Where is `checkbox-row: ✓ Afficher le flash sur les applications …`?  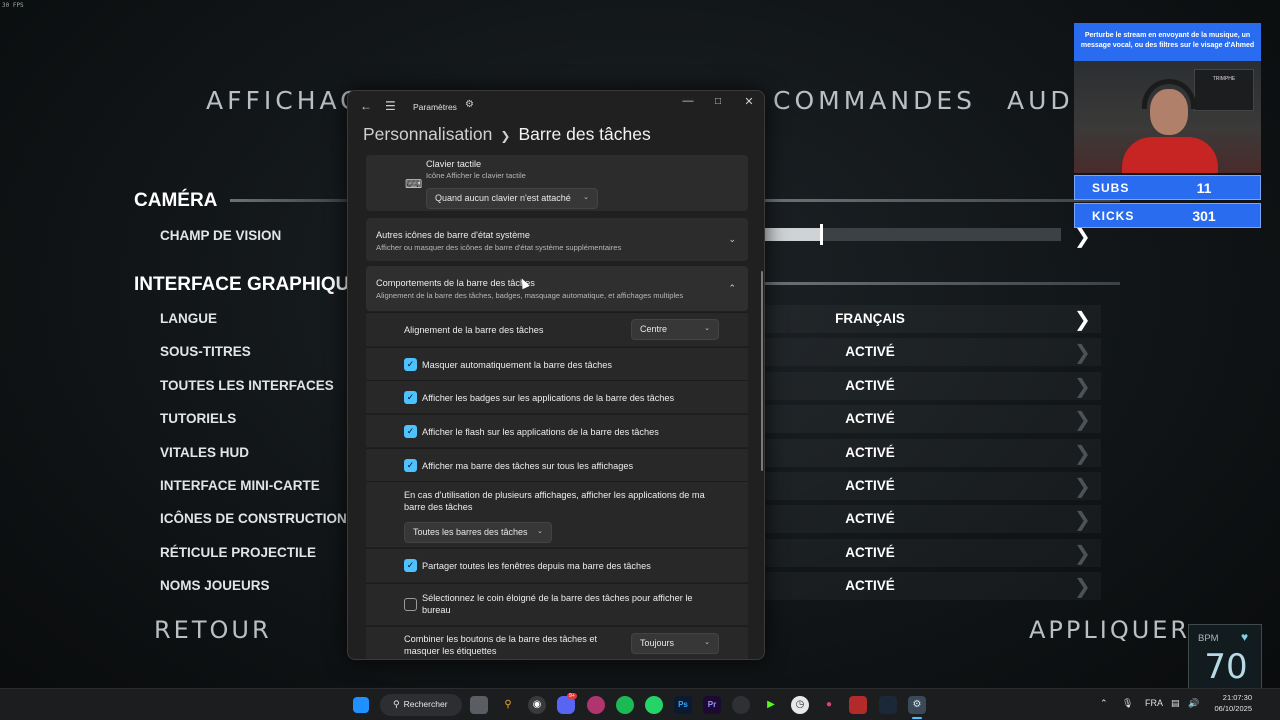
checkbox-row: ✓ Afficher le flash sur les applications … is located at coordinates (557, 430).